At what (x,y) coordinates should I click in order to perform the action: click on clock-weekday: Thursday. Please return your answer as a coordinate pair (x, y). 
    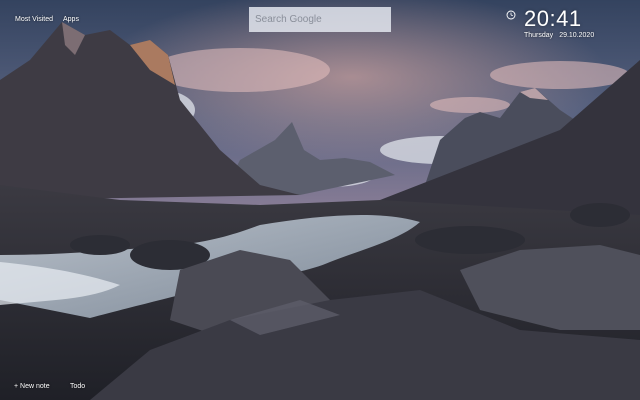
    Looking at the image, I should click on (539, 35).